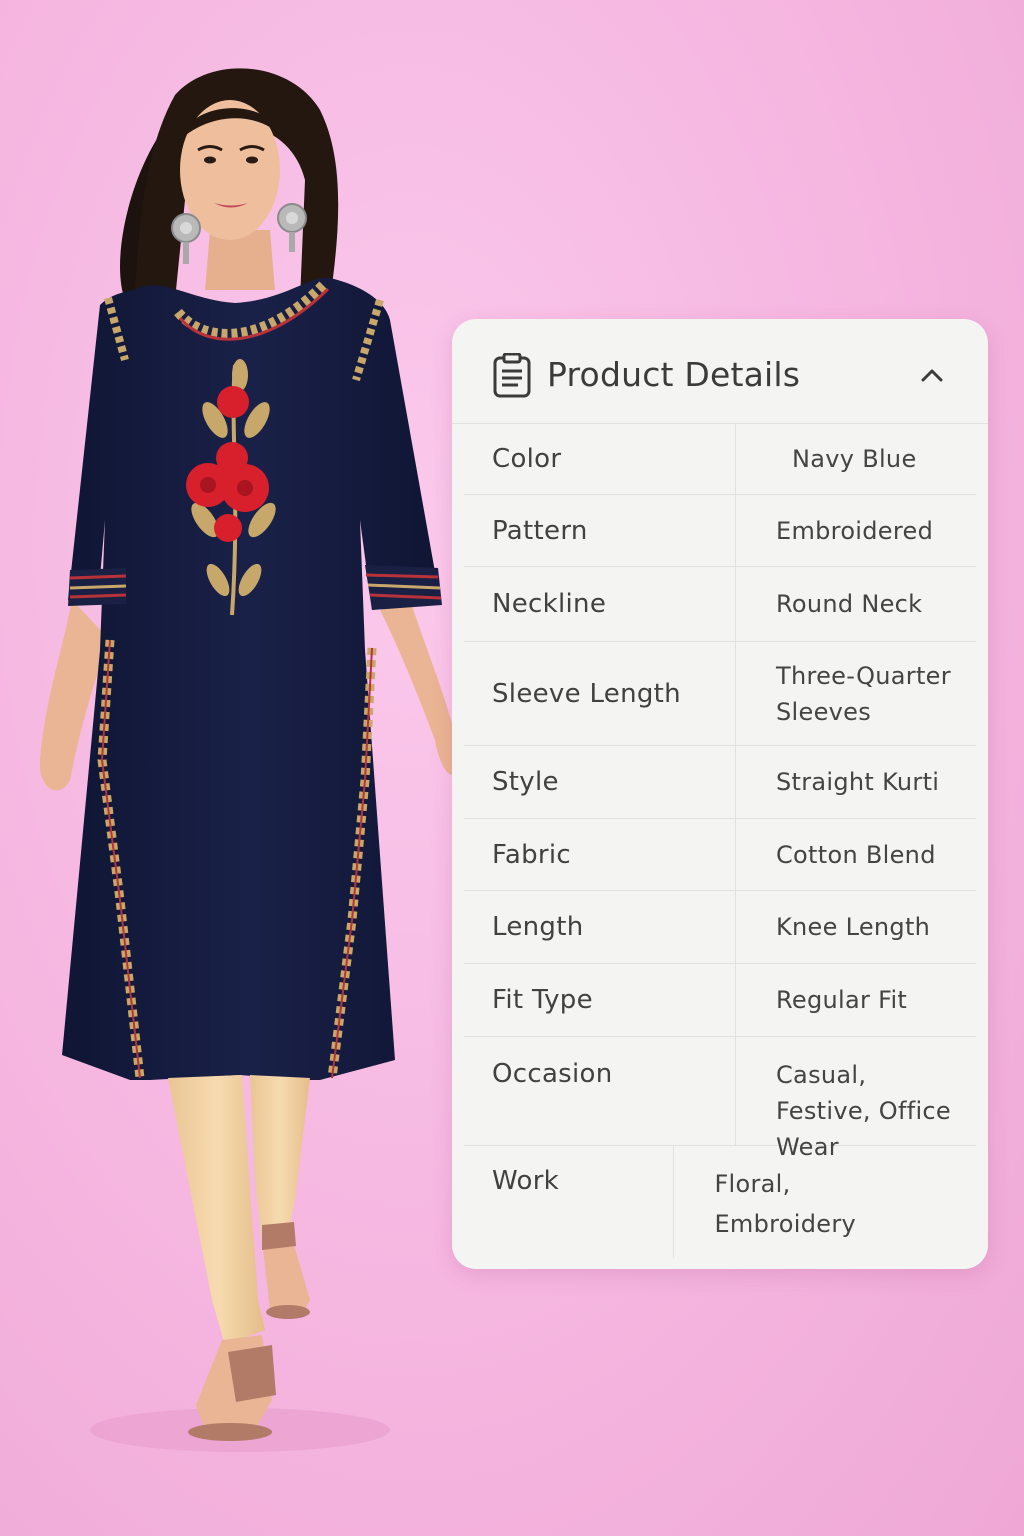  What do you see at coordinates (858, 782) in the screenshot?
I see `detail-value: Straight Kurti` at bounding box center [858, 782].